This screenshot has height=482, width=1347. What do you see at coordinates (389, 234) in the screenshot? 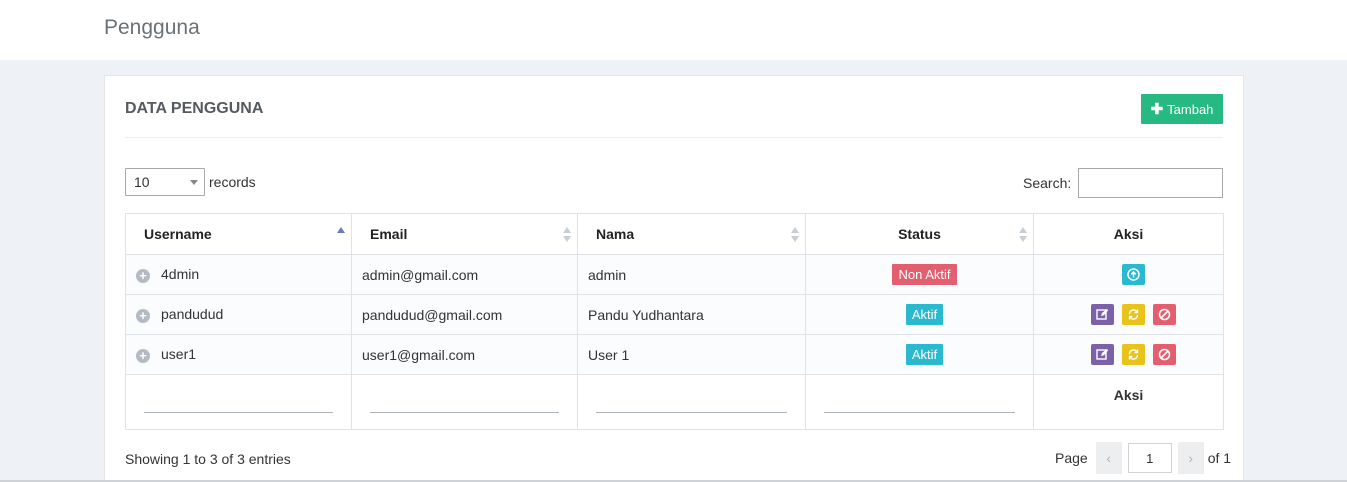
I see `column-label: Email` at bounding box center [389, 234].